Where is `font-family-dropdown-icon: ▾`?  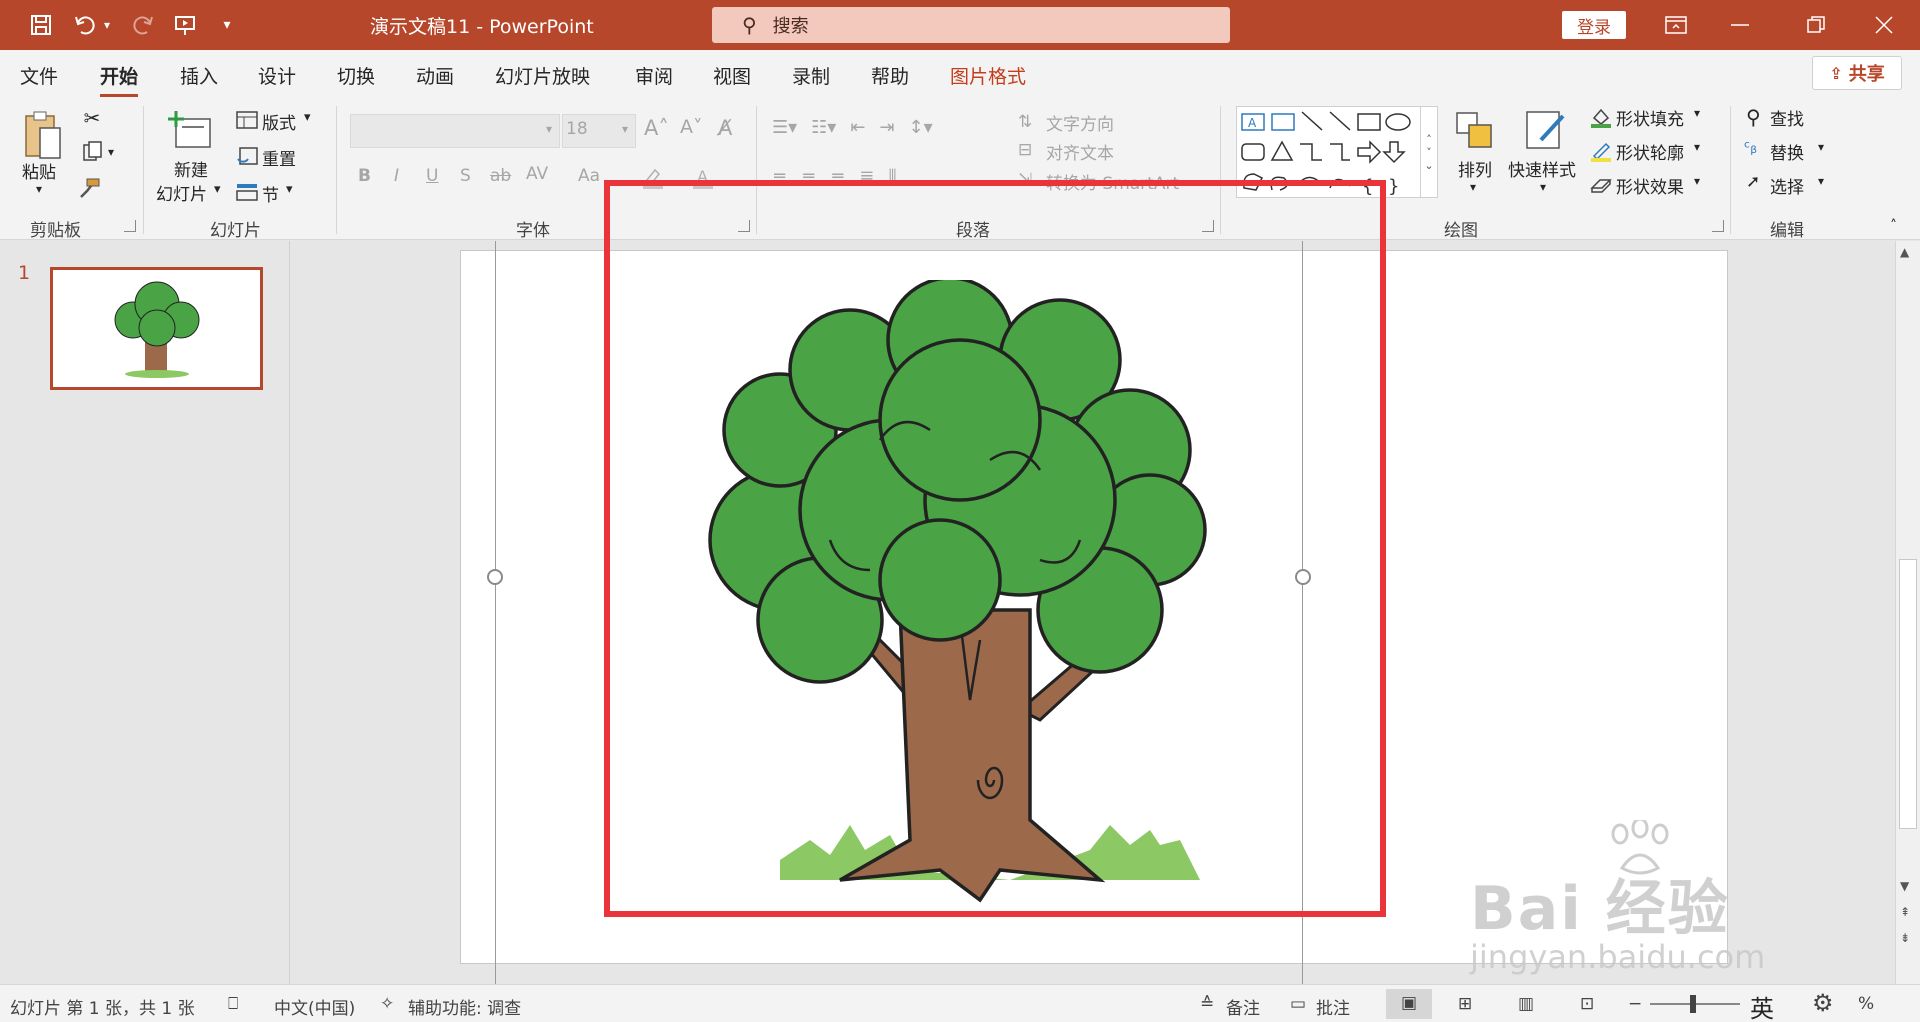
font-family-dropdown-icon: ▾ is located at coordinates (549, 129).